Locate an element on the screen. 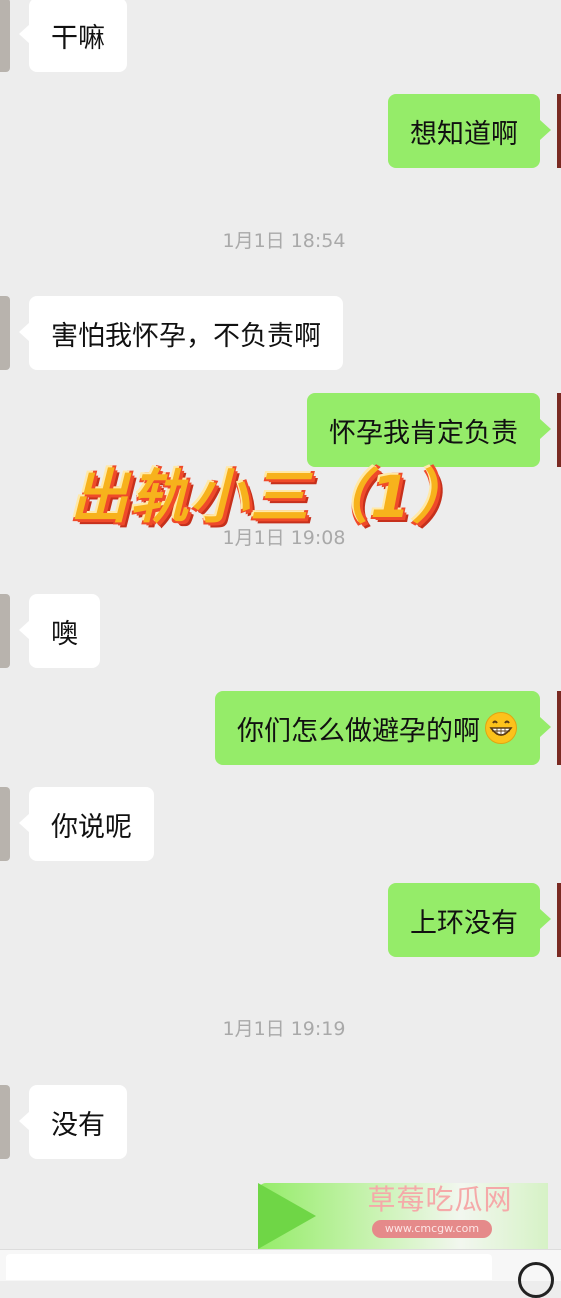 This screenshot has width=561, height=1298. message-text: 怀孕我肯定负责 is located at coordinates (423, 433).